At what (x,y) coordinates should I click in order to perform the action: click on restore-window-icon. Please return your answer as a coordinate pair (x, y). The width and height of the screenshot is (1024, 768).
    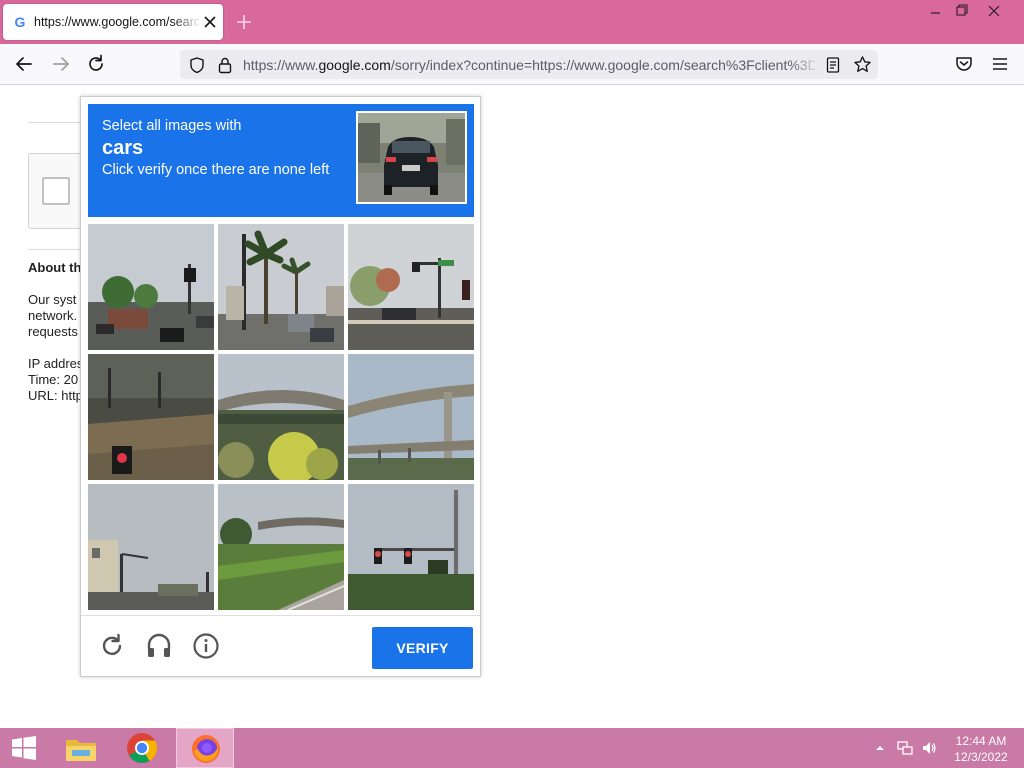
    Looking at the image, I should click on (962, 10).